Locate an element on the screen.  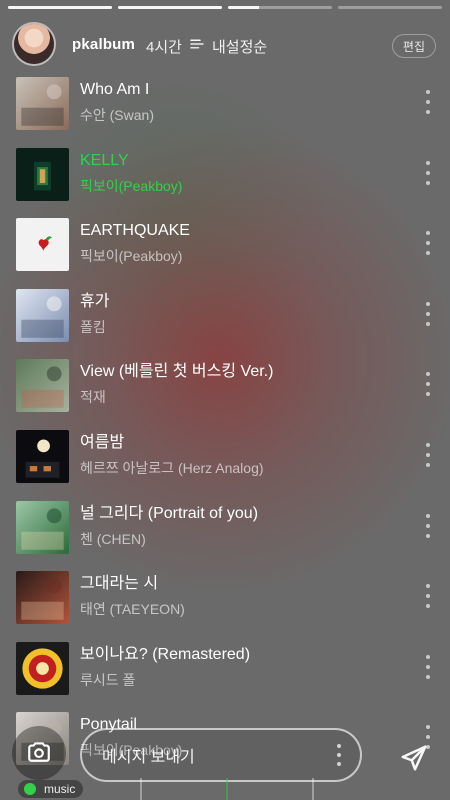
song-meta: 보이나요? (Remastered) 루시드 폴 is located at coordinates (244, 667).